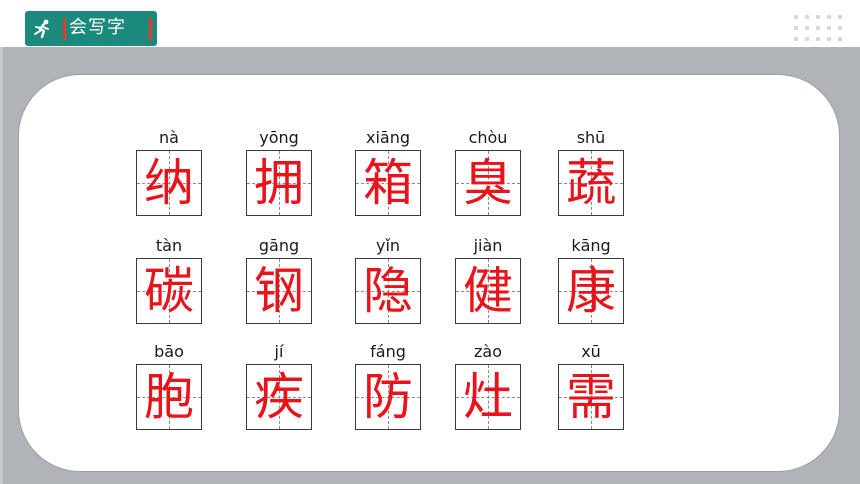 The width and height of the screenshot is (860, 484). I want to click on chinese-character: 需, so click(591, 397).